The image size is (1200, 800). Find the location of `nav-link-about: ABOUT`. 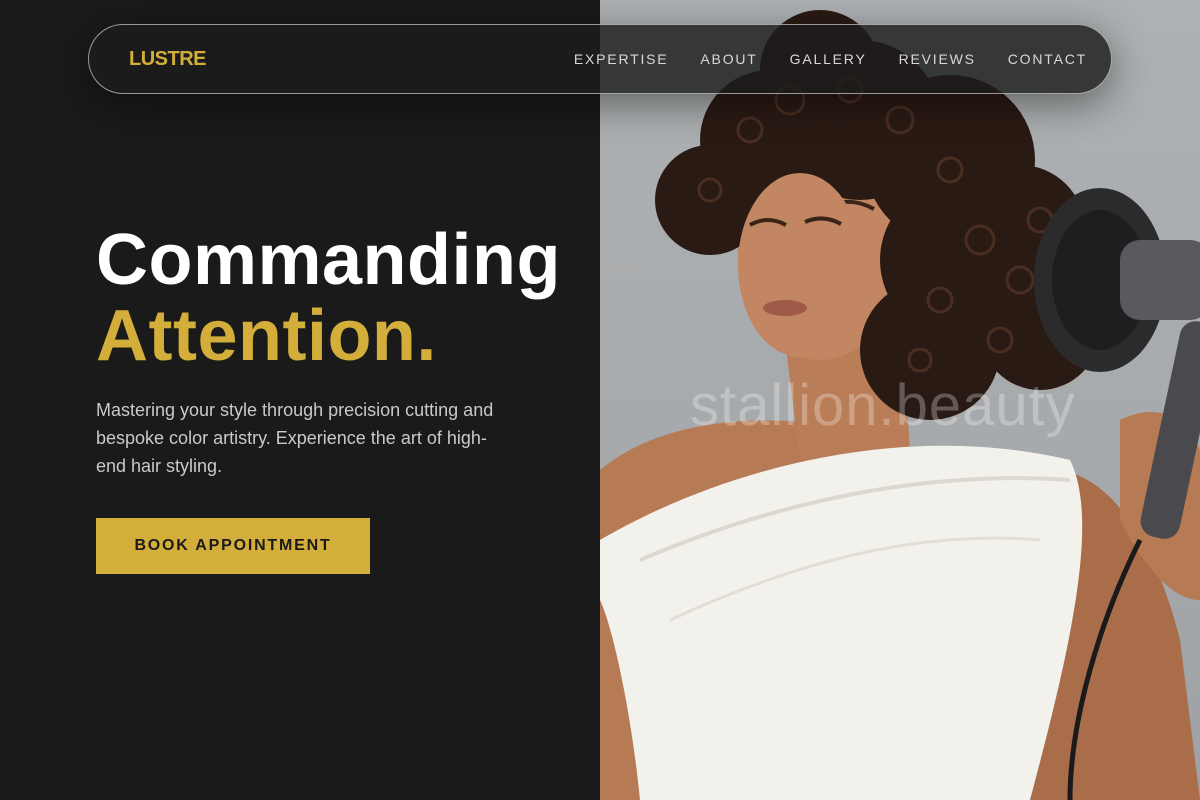

nav-link-about: ABOUT is located at coordinates (728, 59).